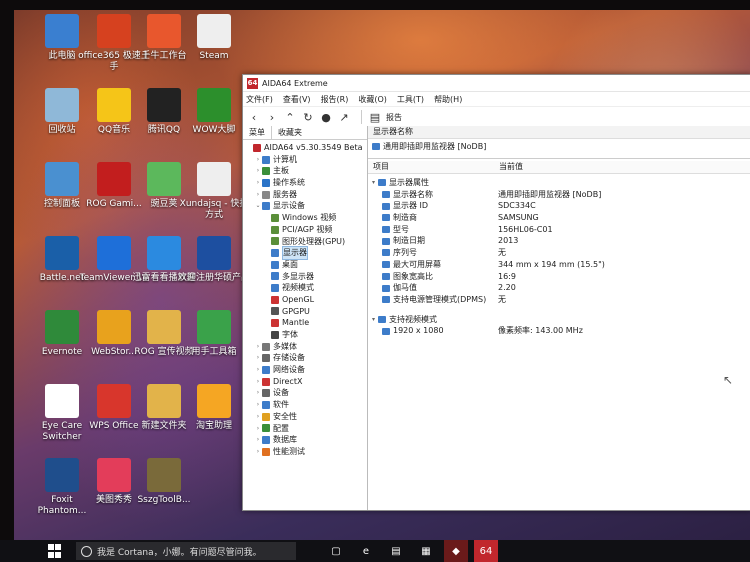 This screenshot has width=750, height=562. I want to click on tree-item: 桌面, so click(305, 265).